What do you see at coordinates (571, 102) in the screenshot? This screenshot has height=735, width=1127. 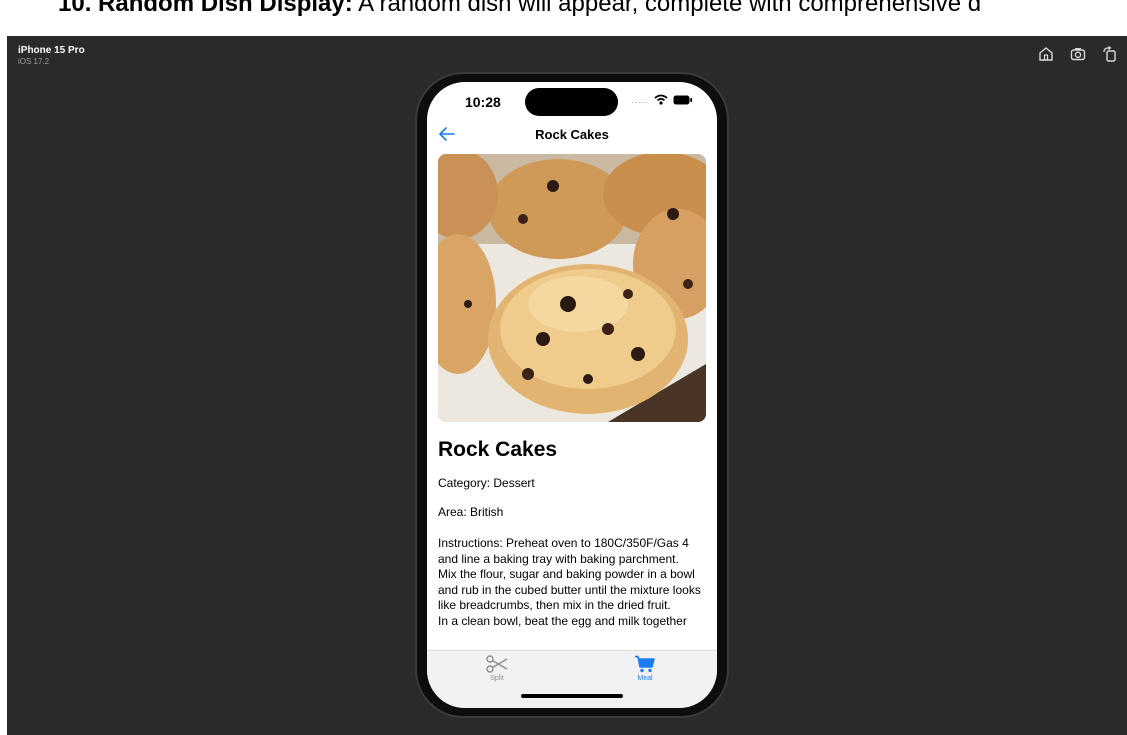 I see `dynamic-island` at bounding box center [571, 102].